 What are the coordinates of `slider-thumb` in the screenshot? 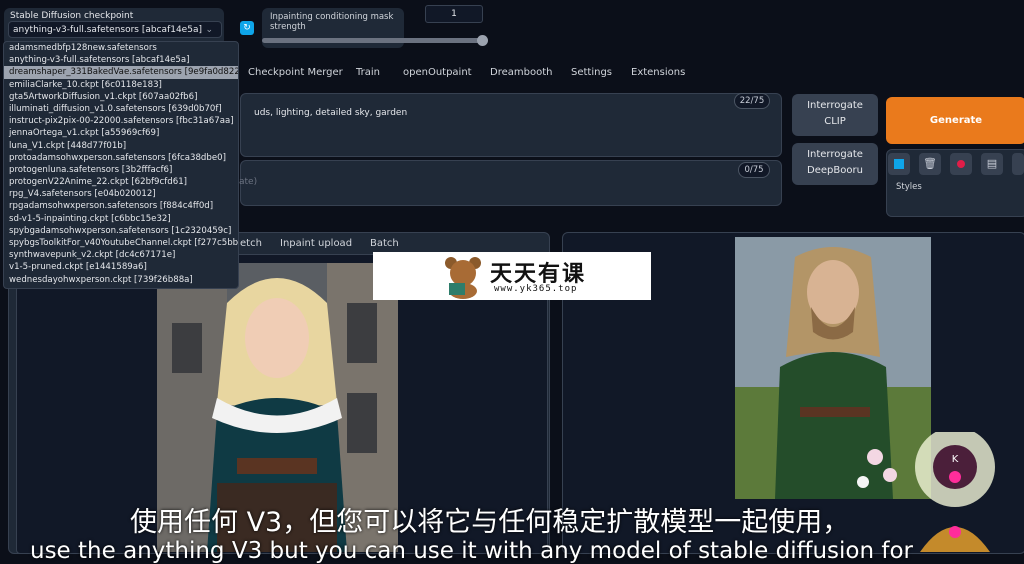 It's located at (482, 40).